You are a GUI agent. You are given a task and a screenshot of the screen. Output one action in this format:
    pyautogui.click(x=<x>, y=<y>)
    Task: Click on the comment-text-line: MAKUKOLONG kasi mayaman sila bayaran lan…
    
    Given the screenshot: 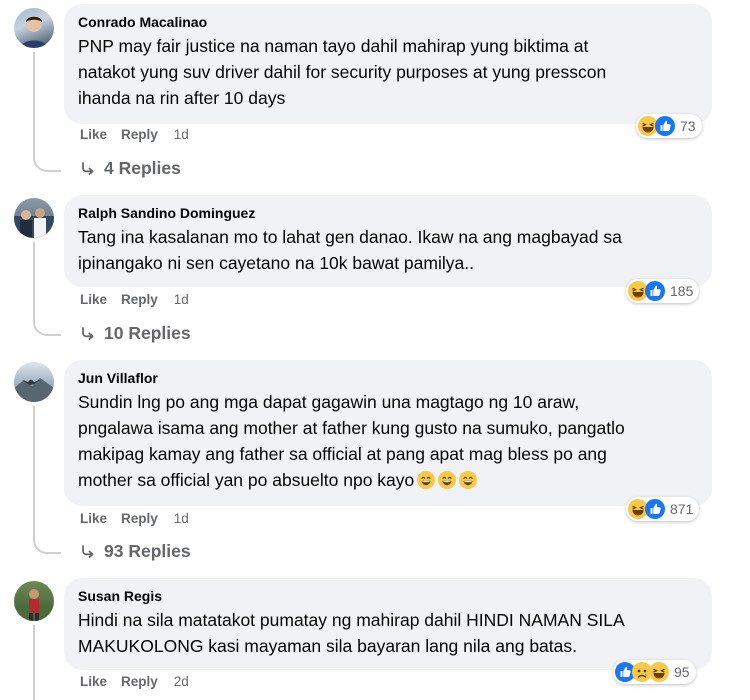 What is the action you would take?
    pyautogui.click(x=327, y=646)
    